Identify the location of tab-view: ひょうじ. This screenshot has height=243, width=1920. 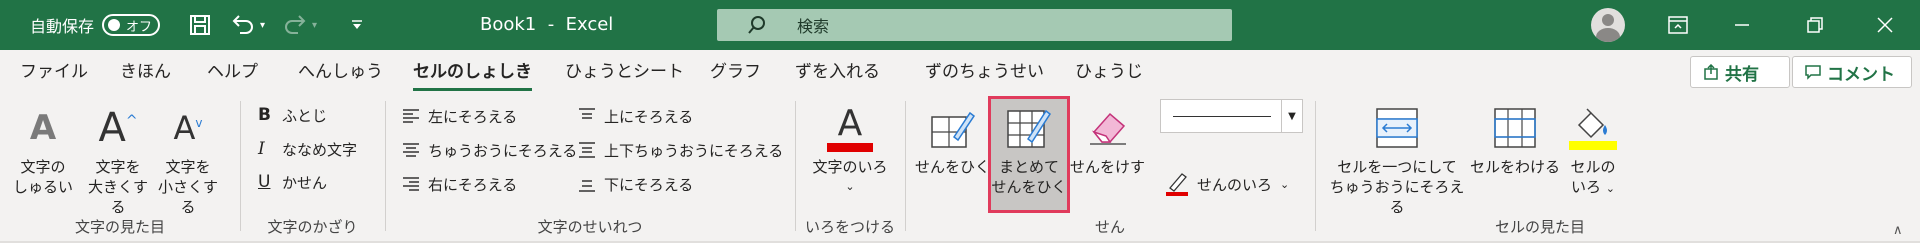
(1109, 72).